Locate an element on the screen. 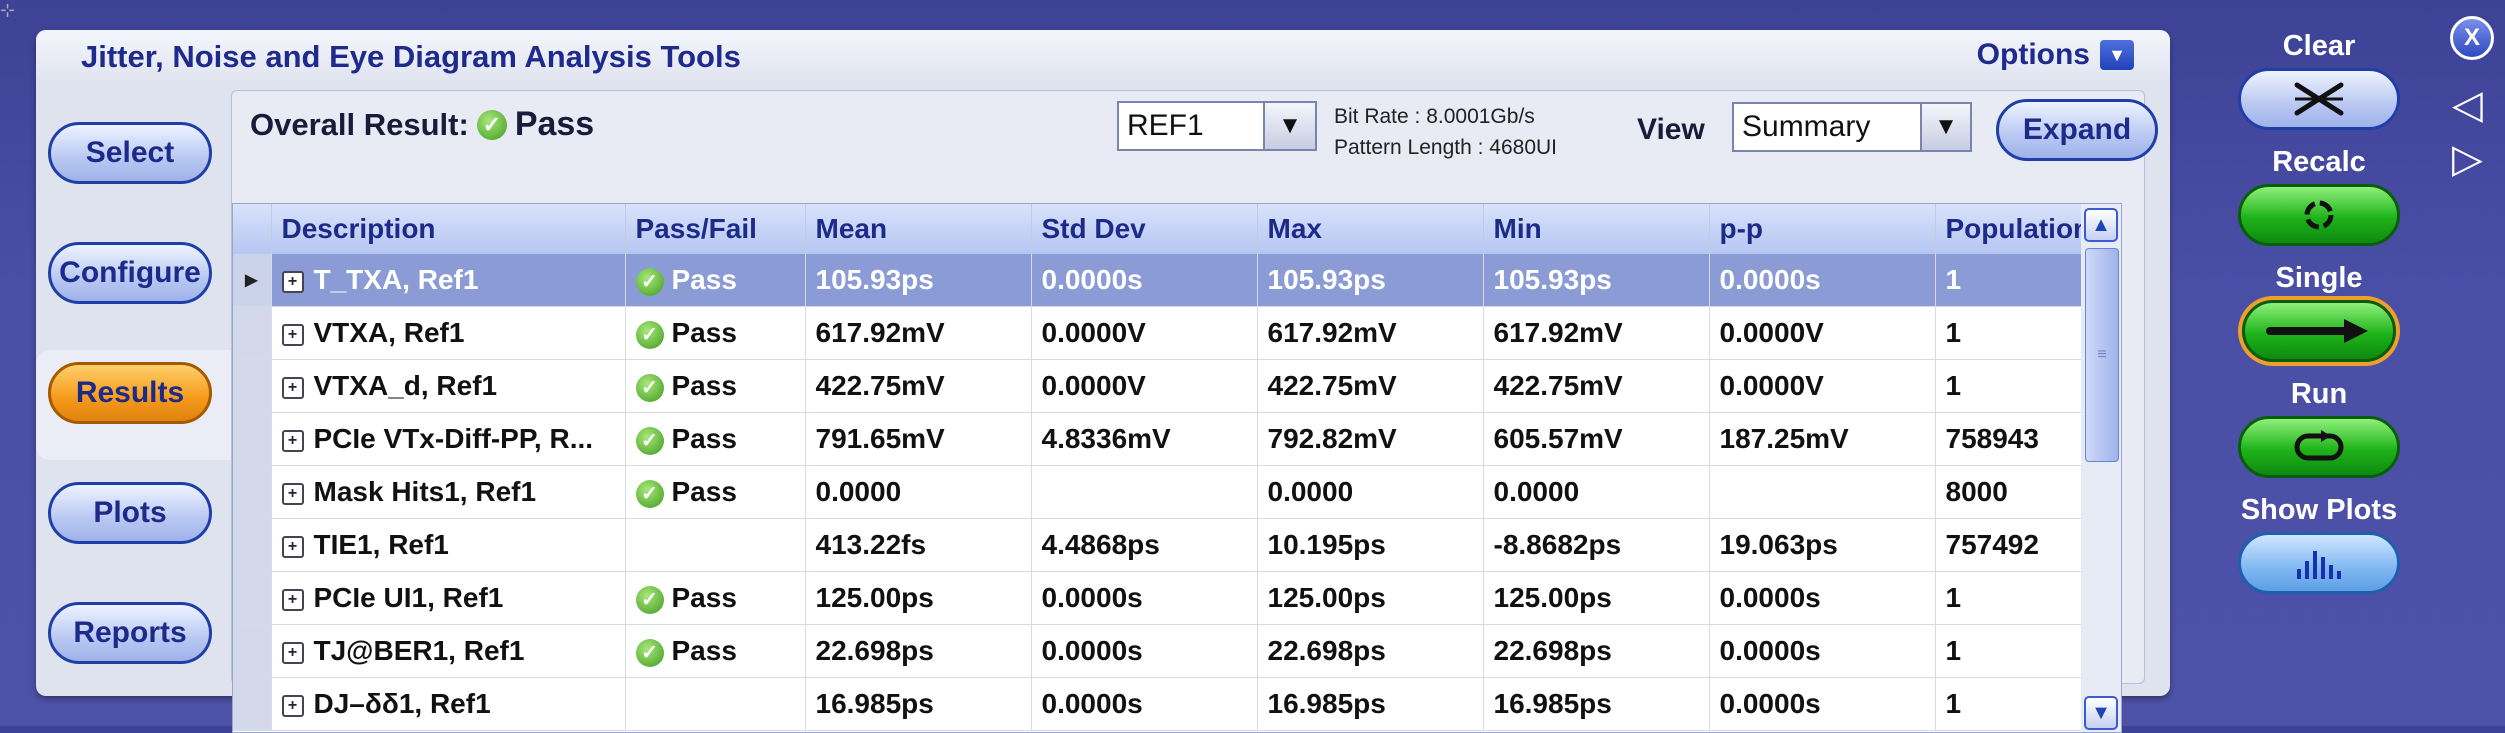  std-dev-cell: 0.0000V is located at coordinates (1144, 333).